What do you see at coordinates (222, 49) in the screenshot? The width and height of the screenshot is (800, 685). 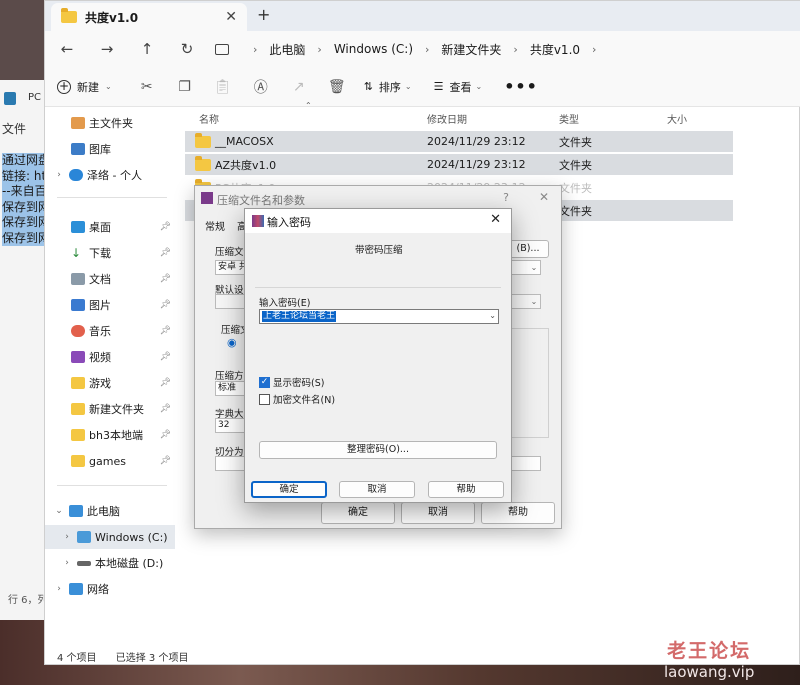 I see `computer-icon` at bounding box center [222, 49].